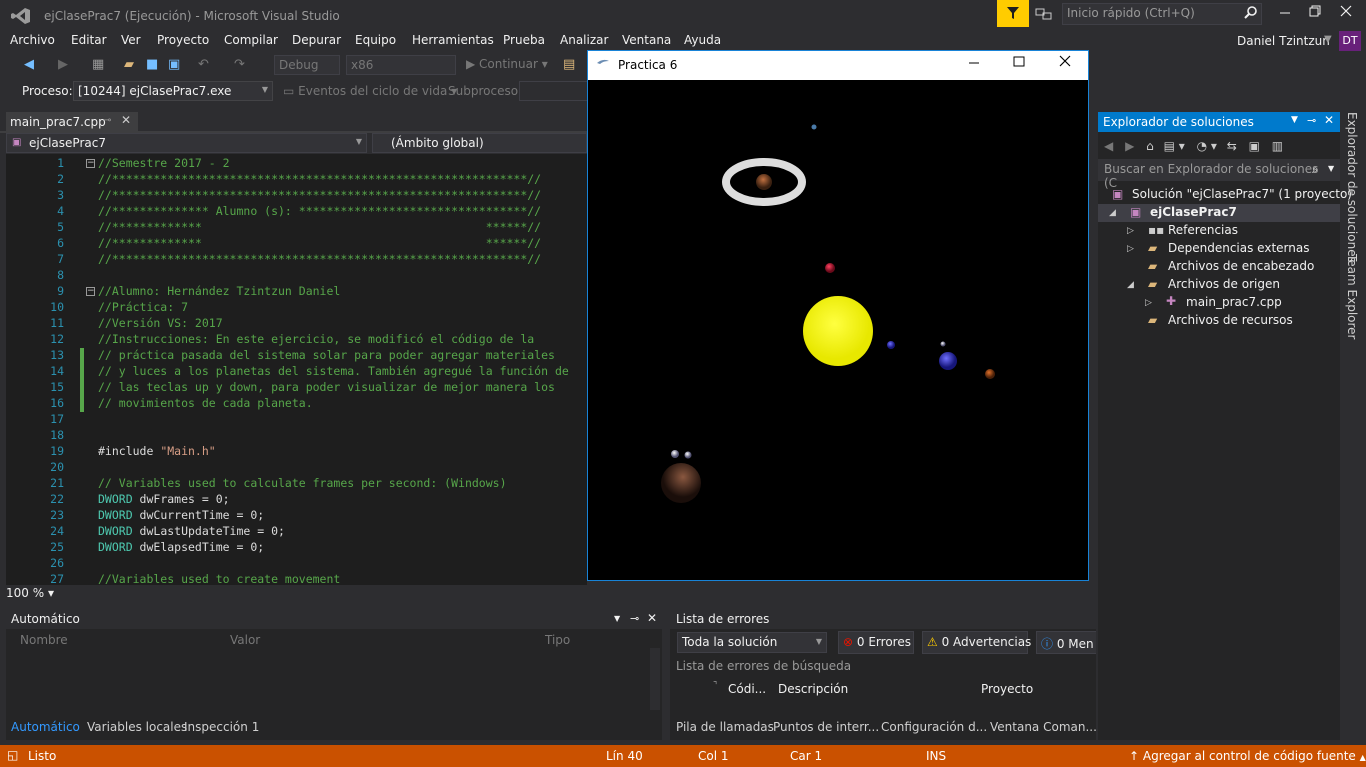  Describe the element at coordinates (1277, 146) in the screenshot. I see `show-all-files-icon: ▥` at that location.